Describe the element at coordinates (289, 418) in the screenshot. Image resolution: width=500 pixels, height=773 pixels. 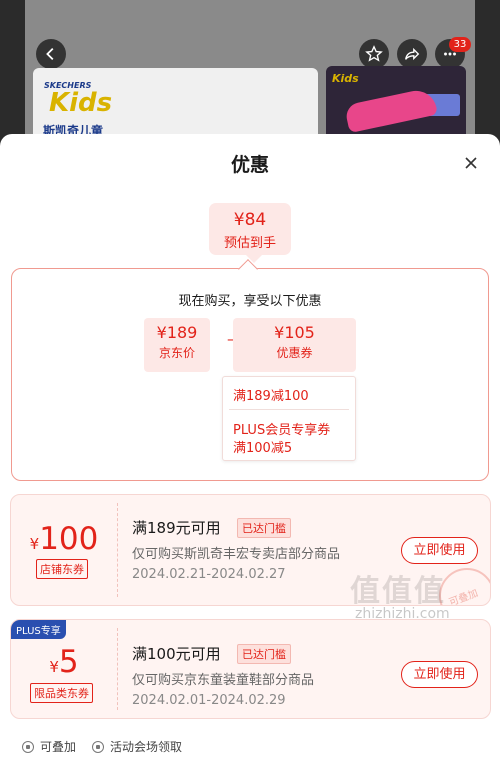
I see `coupon-detail-list: 满189减100 PLUS会员专享券 满100减5` at that location.